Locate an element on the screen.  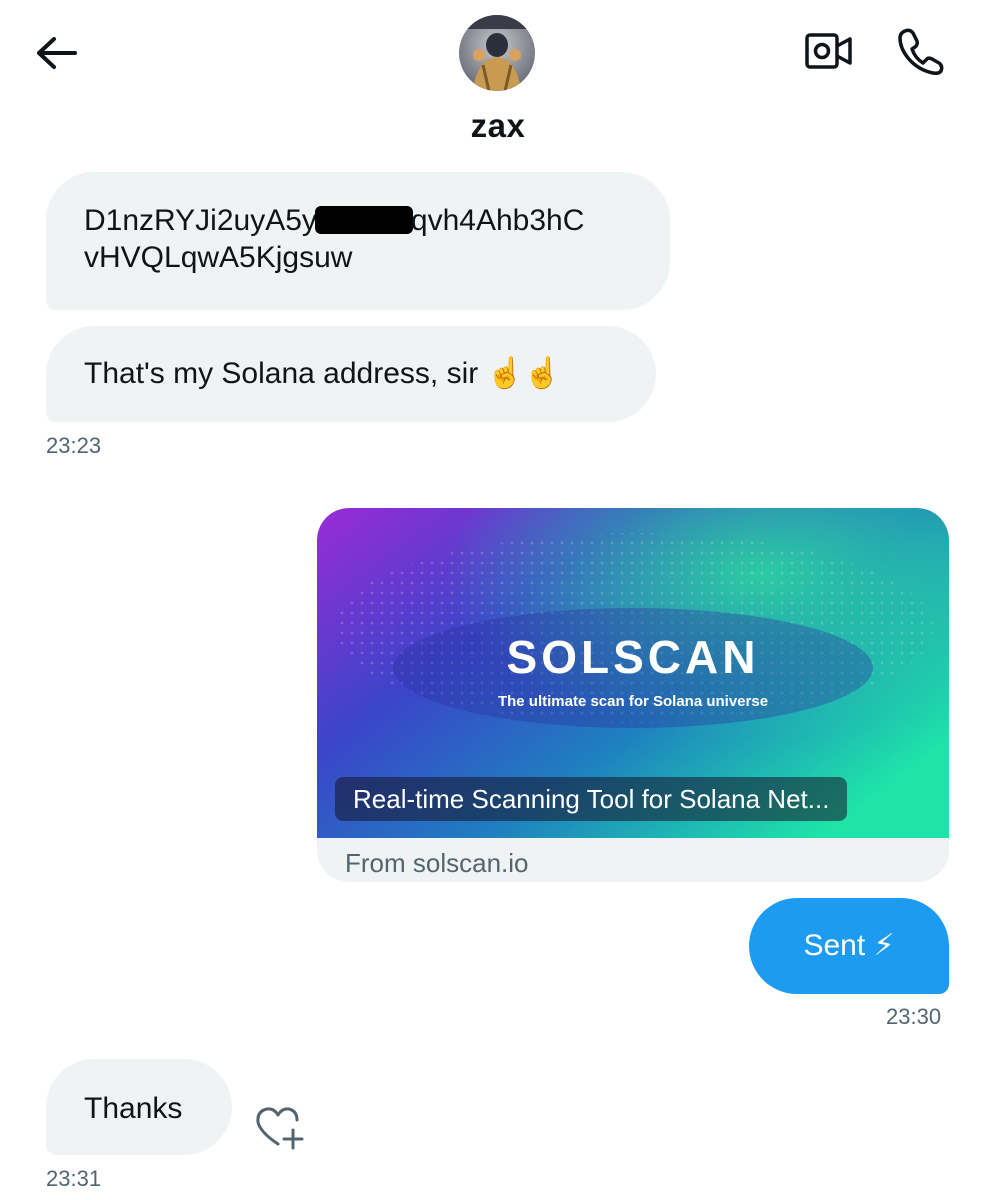
address-line-1: D1nzRYJi2uyA5y qvh4Ahb3hC is located at coordinates (358, 220).